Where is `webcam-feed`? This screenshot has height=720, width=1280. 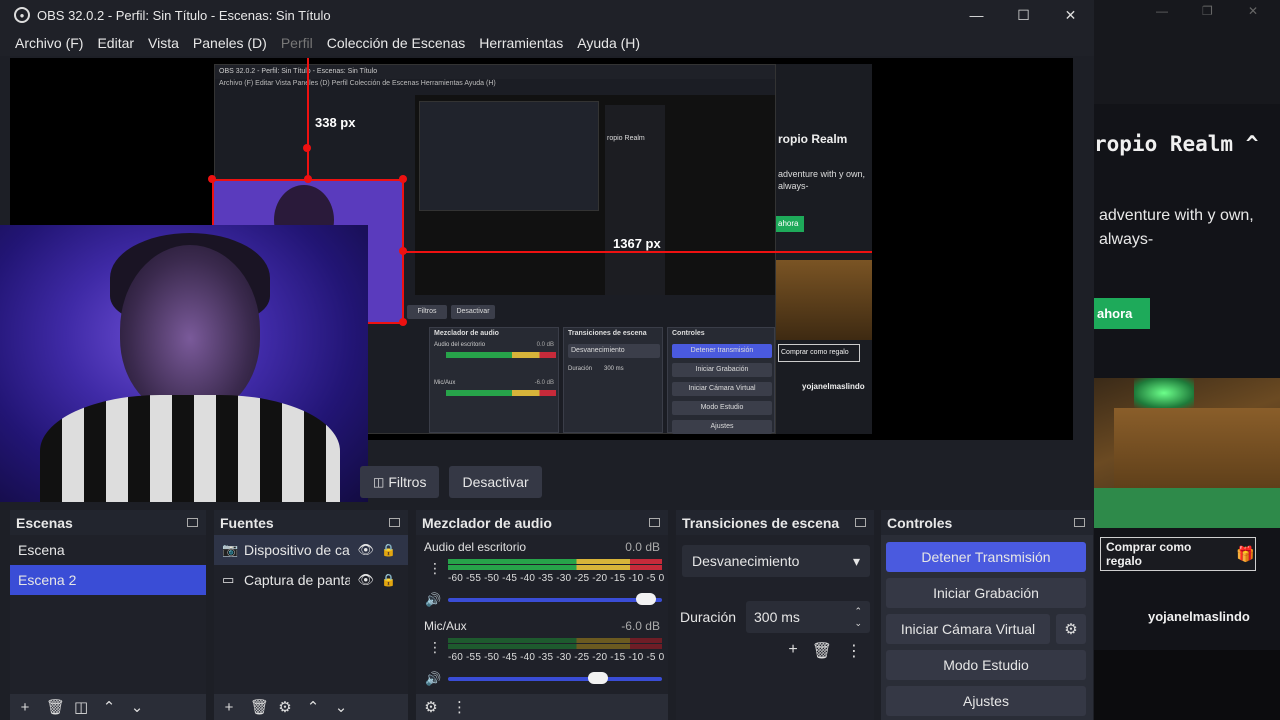
webcam-feed is located at coordinates (184, 363).